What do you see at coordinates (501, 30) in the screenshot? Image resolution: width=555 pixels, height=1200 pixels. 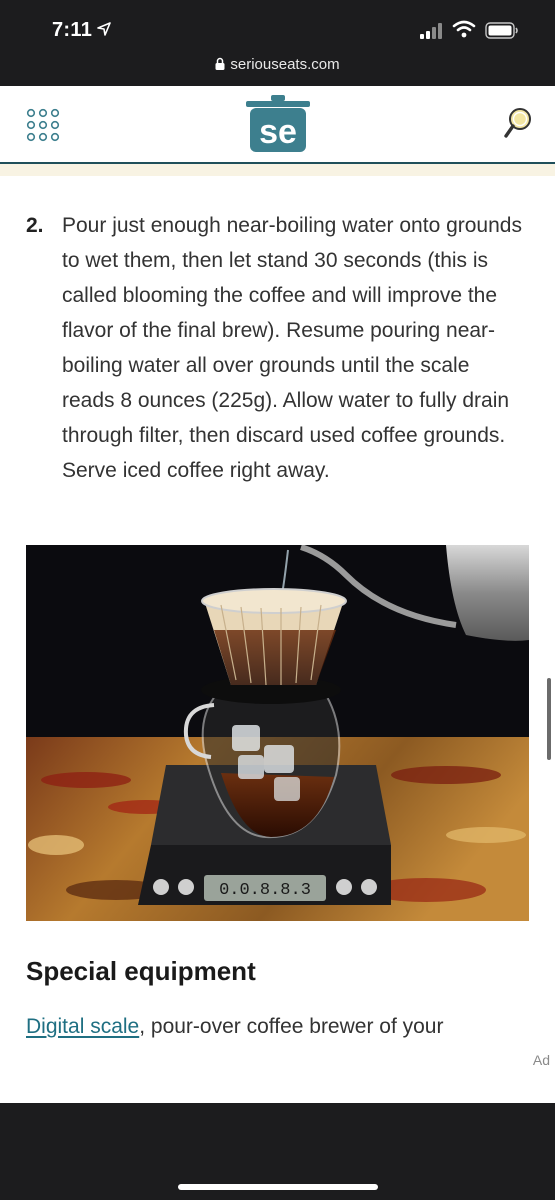 I see `battery-icon` at bounding box center [501, 30].